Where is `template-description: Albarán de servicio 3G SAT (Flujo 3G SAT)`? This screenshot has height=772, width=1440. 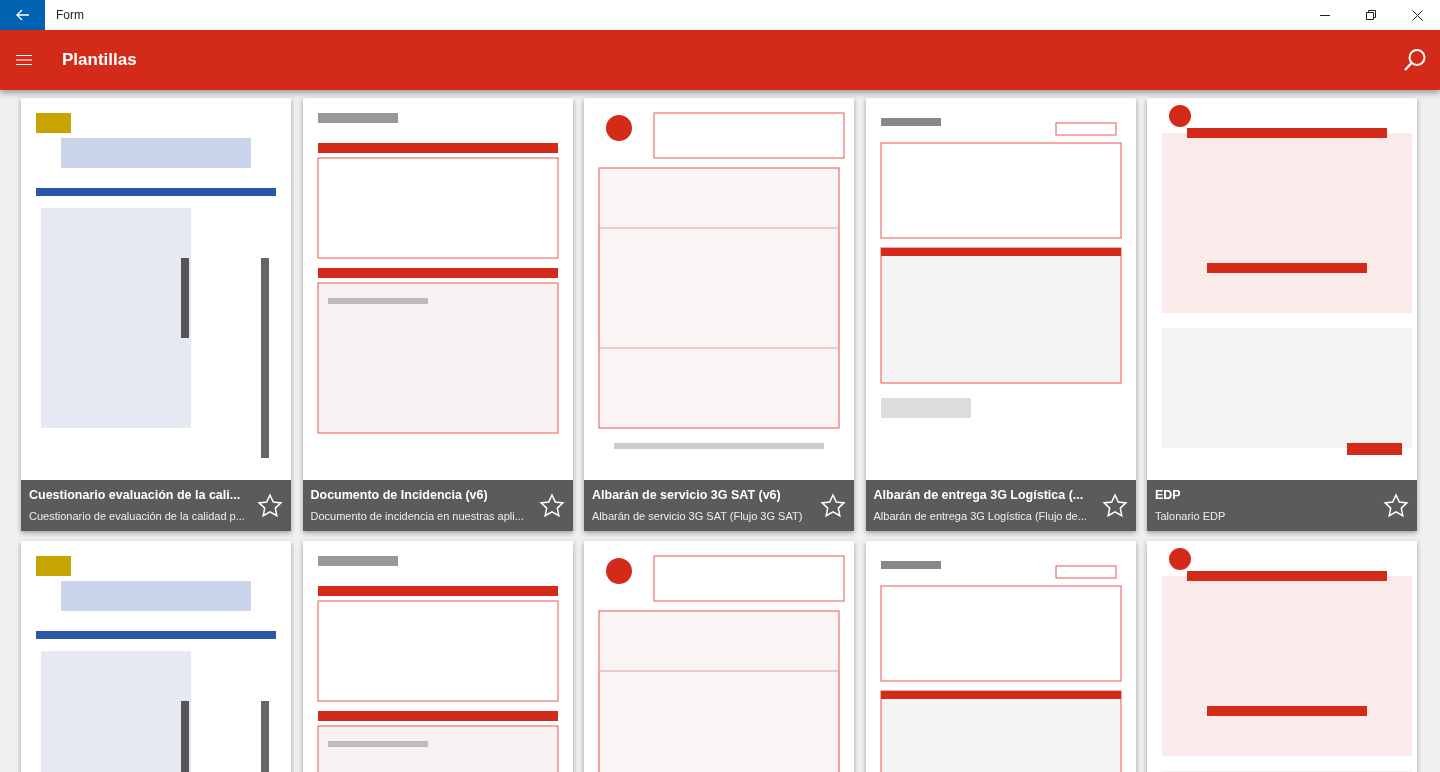 template-description: Albarán de servicio 3G SAT (Flujo 3G SAT) is located at coordinates (698, 516).